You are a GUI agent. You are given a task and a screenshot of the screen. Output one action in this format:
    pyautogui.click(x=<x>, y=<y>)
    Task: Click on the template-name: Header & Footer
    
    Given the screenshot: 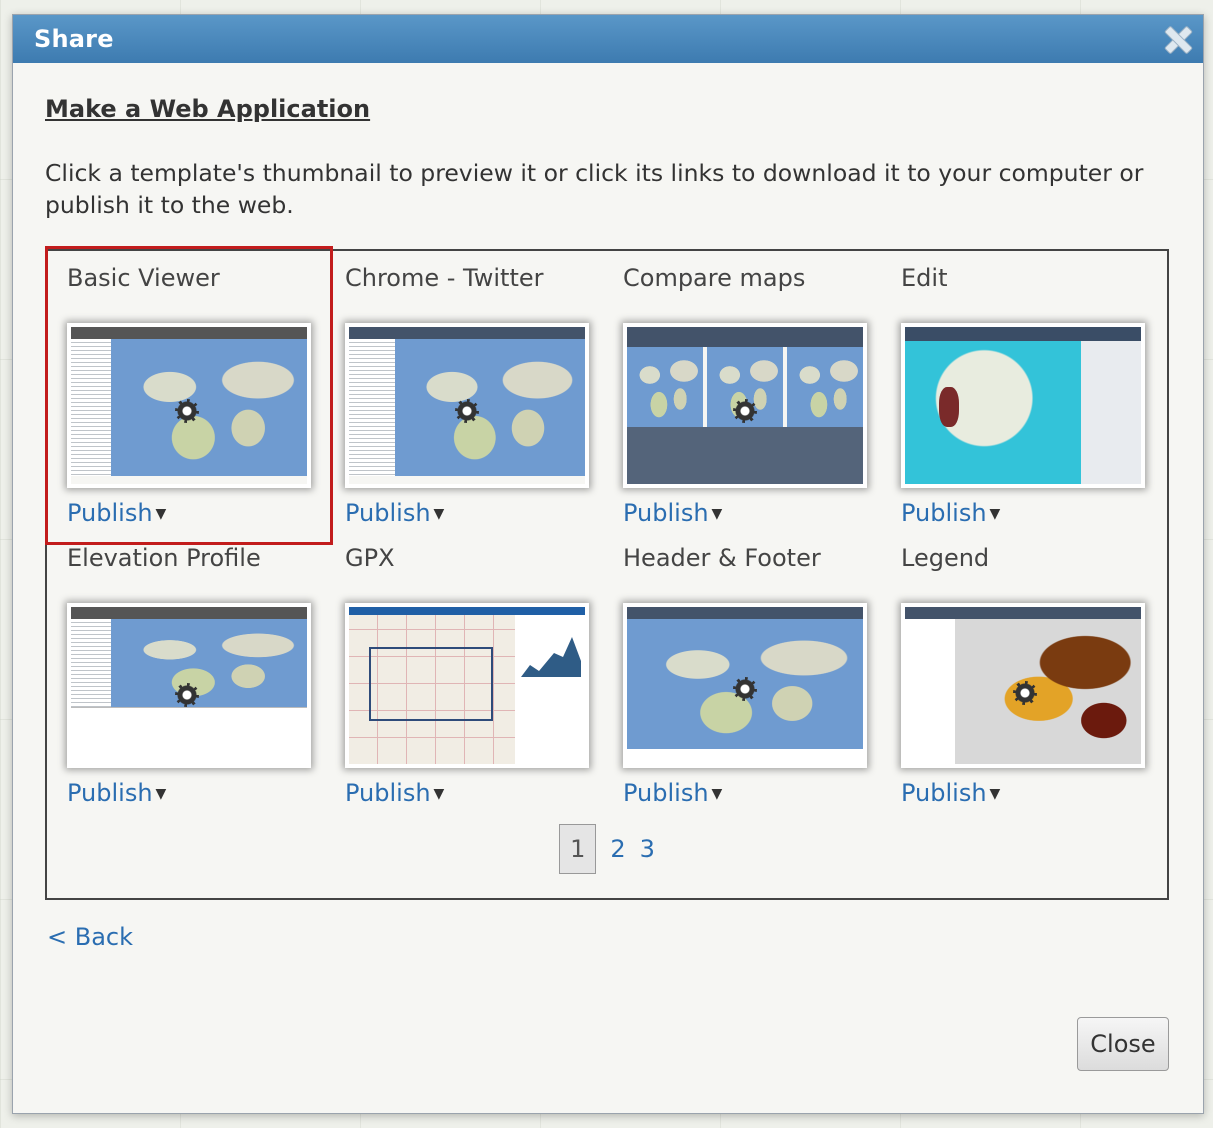 What is the action you would take?
    pyautogui.click(x=722, y=558)
    